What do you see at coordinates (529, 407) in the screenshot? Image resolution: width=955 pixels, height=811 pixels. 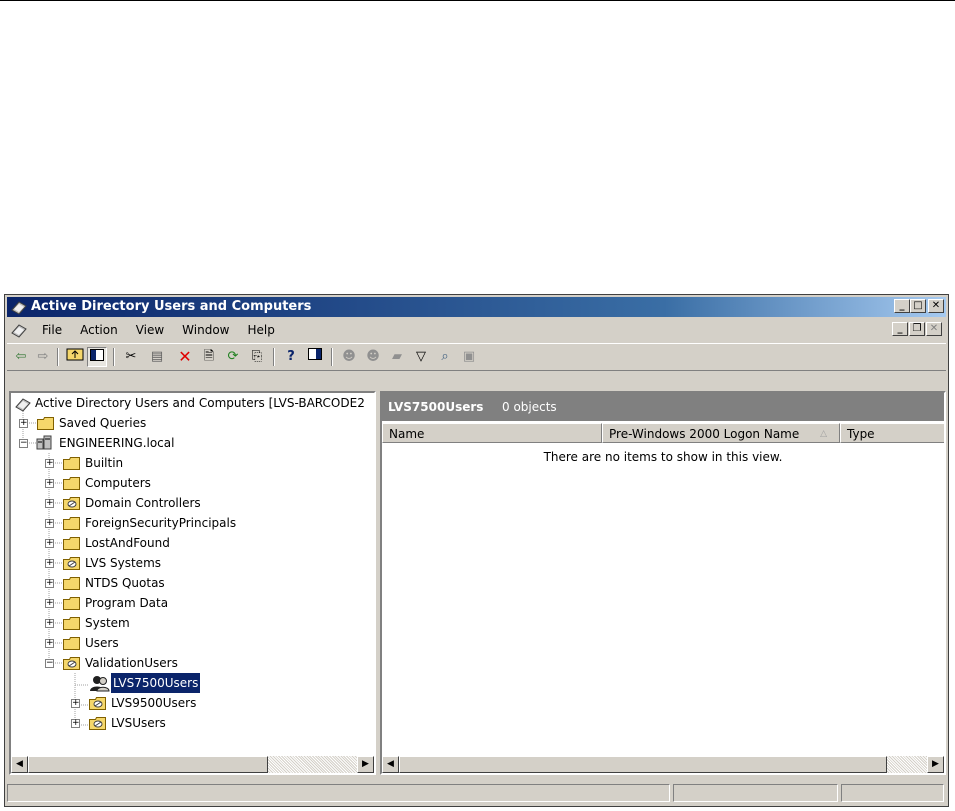 I see `object-count: 0 objects` at bounding box center [529, 407].